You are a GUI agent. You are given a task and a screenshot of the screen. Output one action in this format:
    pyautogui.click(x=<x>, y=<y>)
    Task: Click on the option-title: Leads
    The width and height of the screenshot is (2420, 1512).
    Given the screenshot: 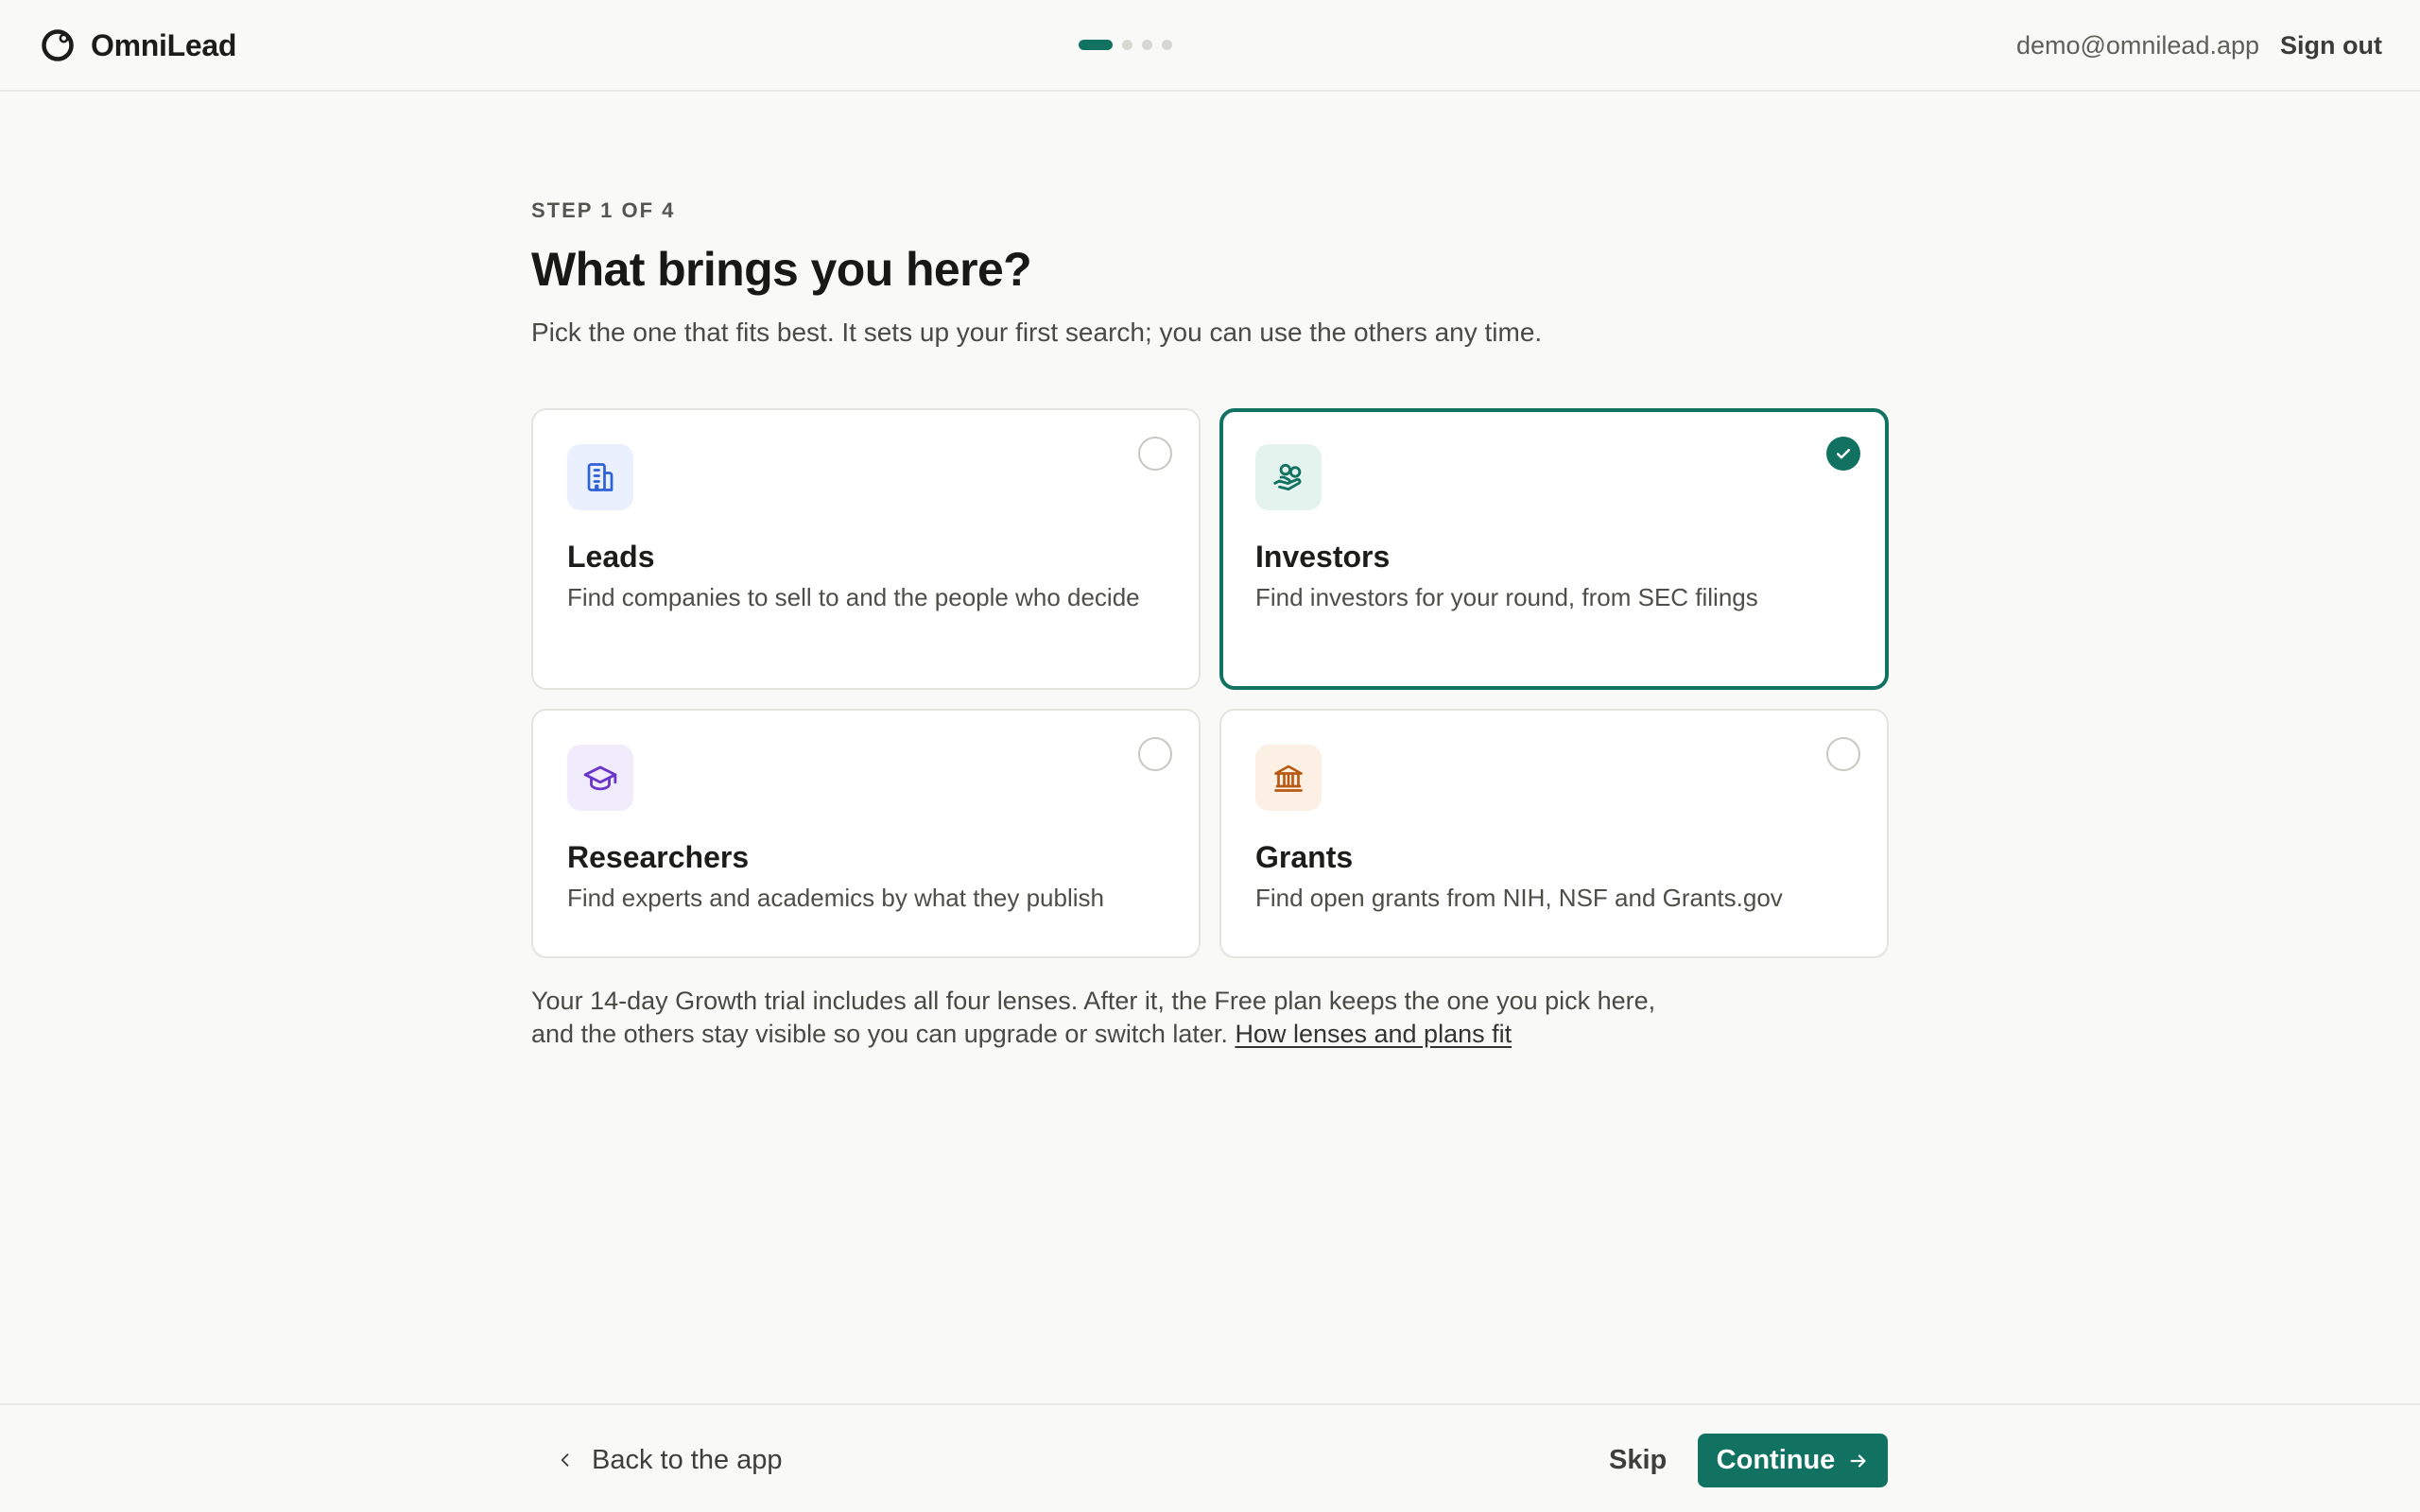 What is the action you would take?
    pyautogui.click(x=611, y=557)
    